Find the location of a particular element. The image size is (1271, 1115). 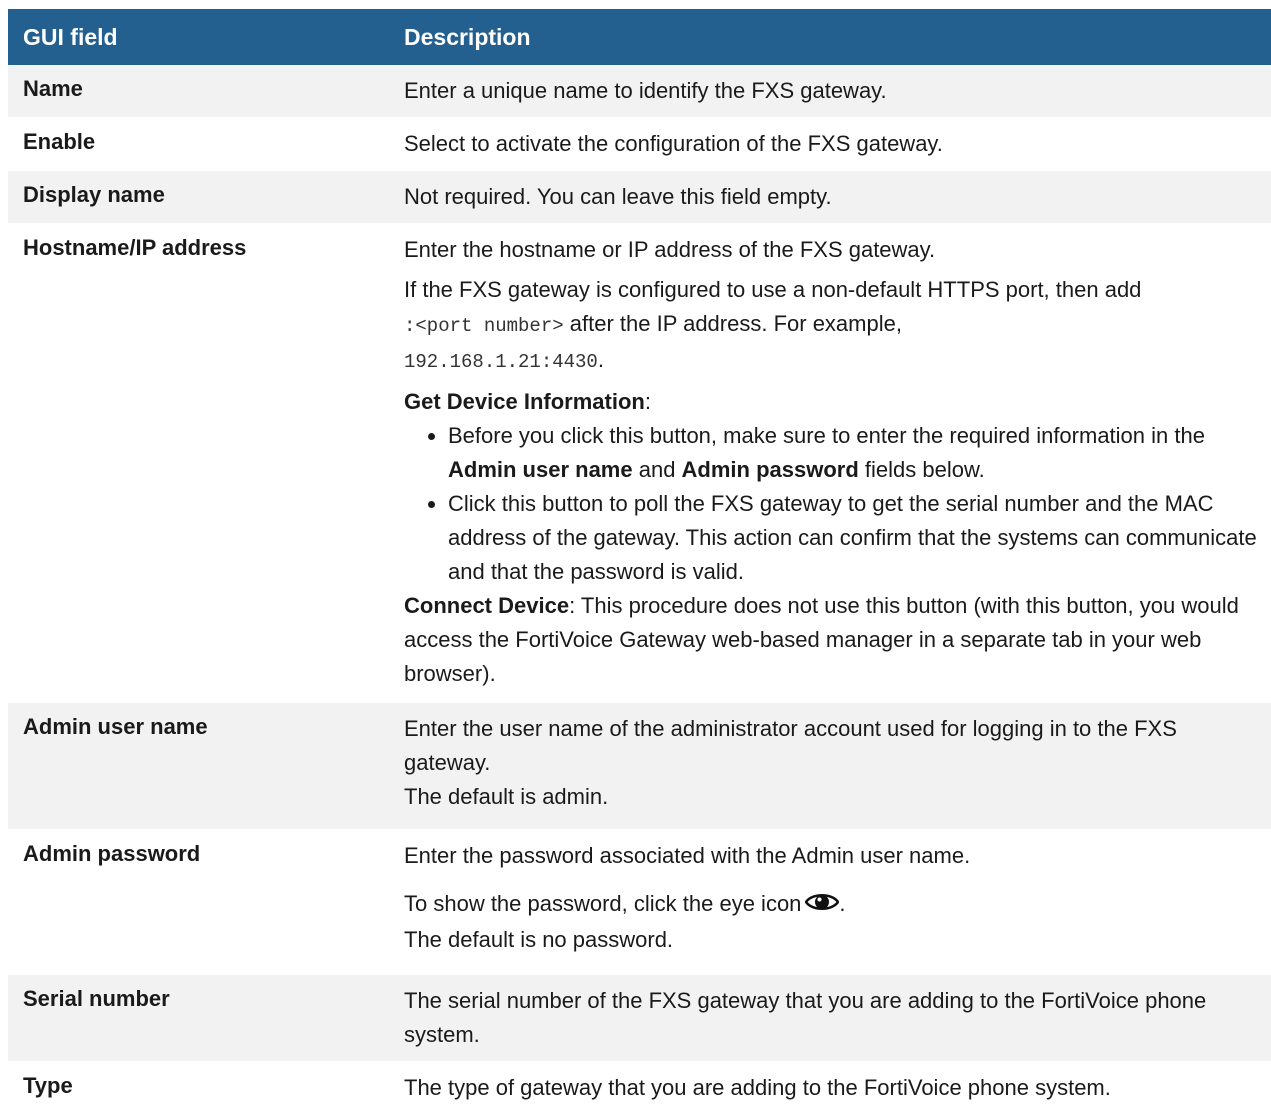

field-name: Serial number is located at coordinates (96, 998).